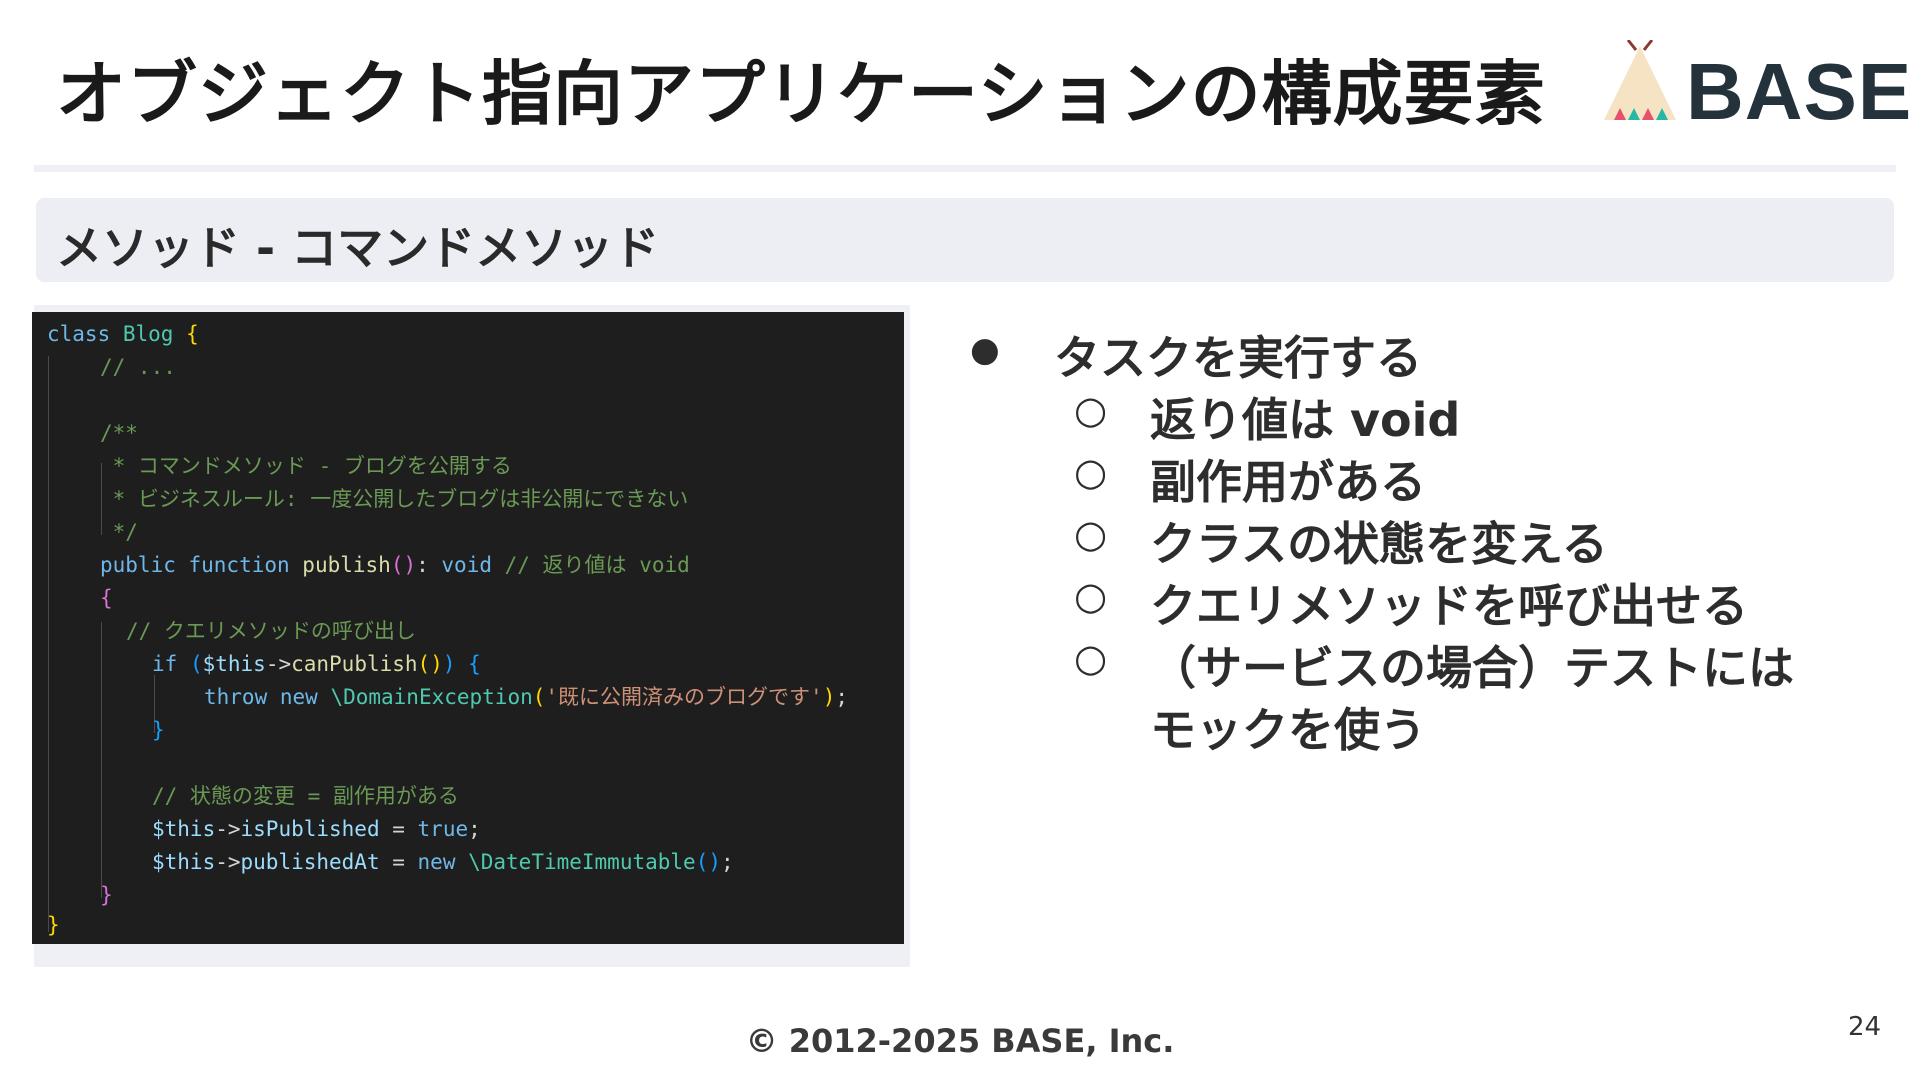 This screenshot has width=1920, height=1080. I want to click on section-title: メソッド - コマンドメソッド, so click(358, 248).